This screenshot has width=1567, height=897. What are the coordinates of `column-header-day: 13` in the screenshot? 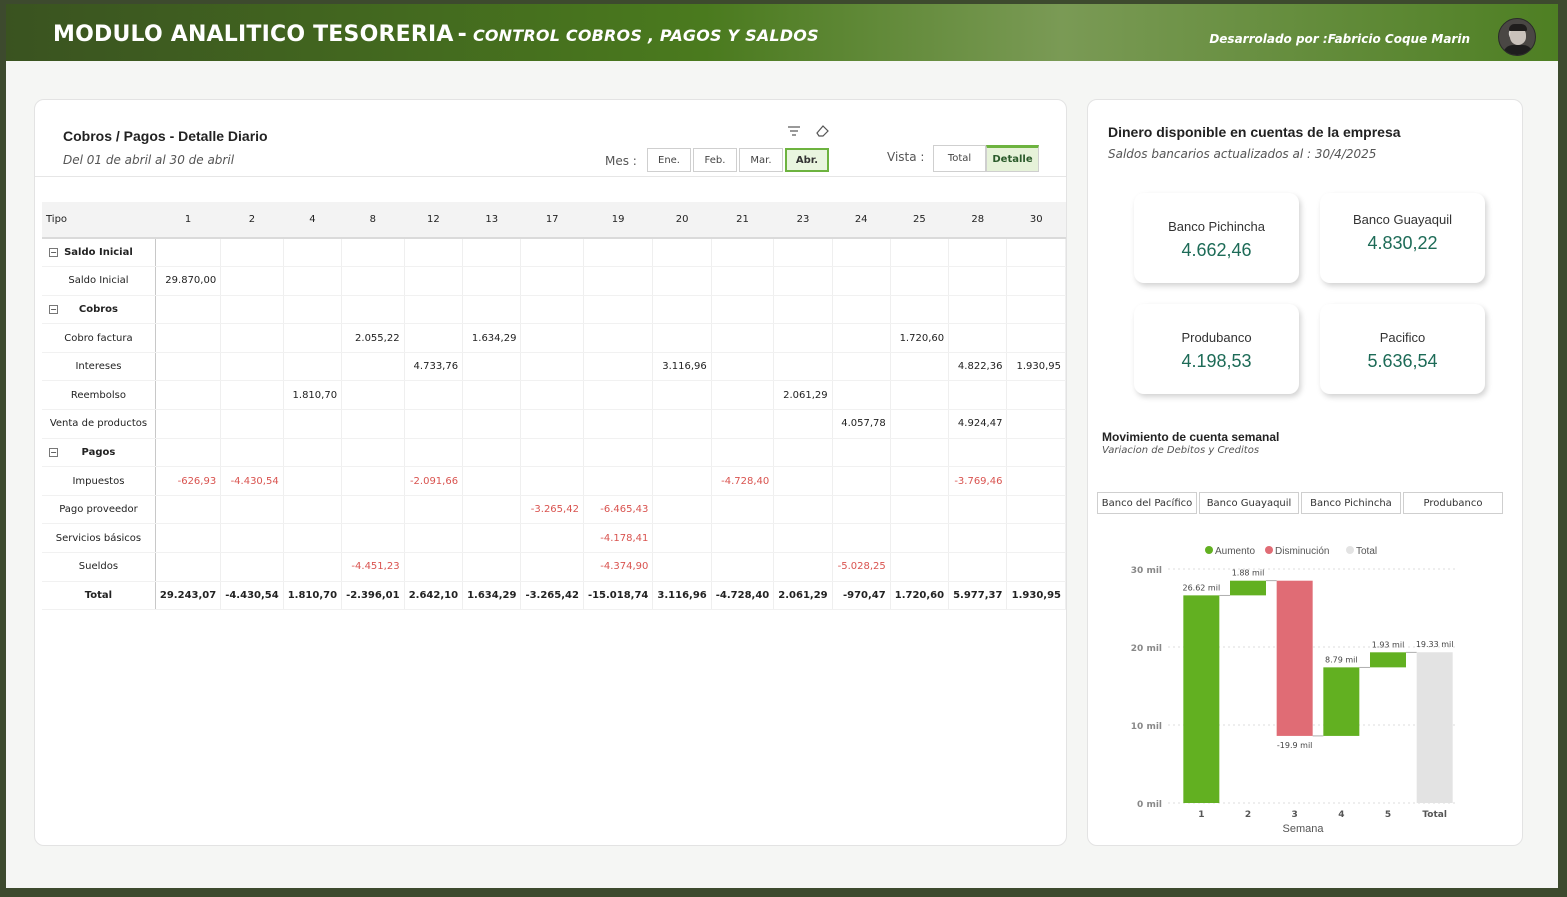 It's located at (492, 220).